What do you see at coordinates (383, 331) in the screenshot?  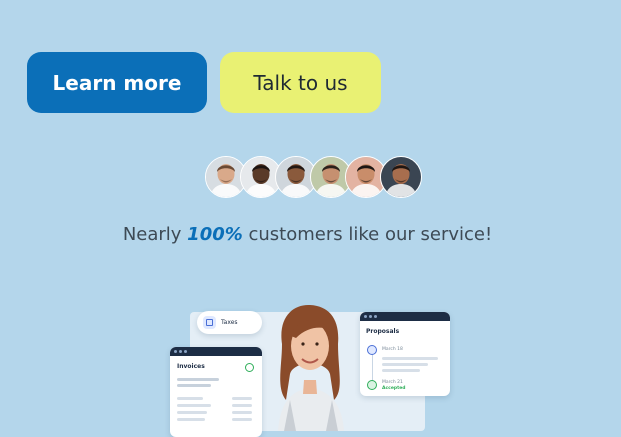 I see `proposals-label: Proposals` at bounding box center [383, 331].